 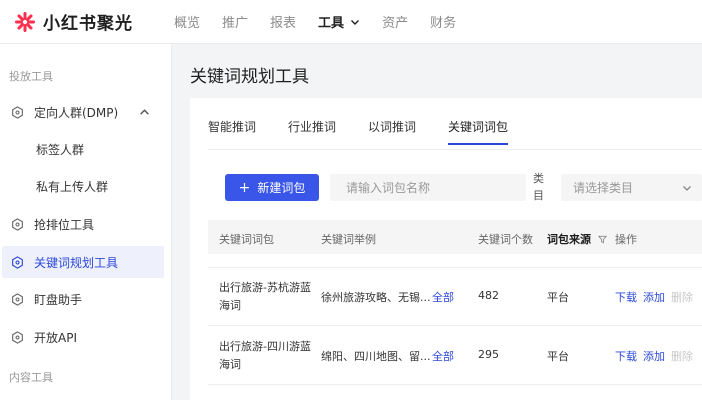 What do you see at coordinates (244, 187) in the screenshot?
I see `plus-icon: +` at bounding box center [244, 187].